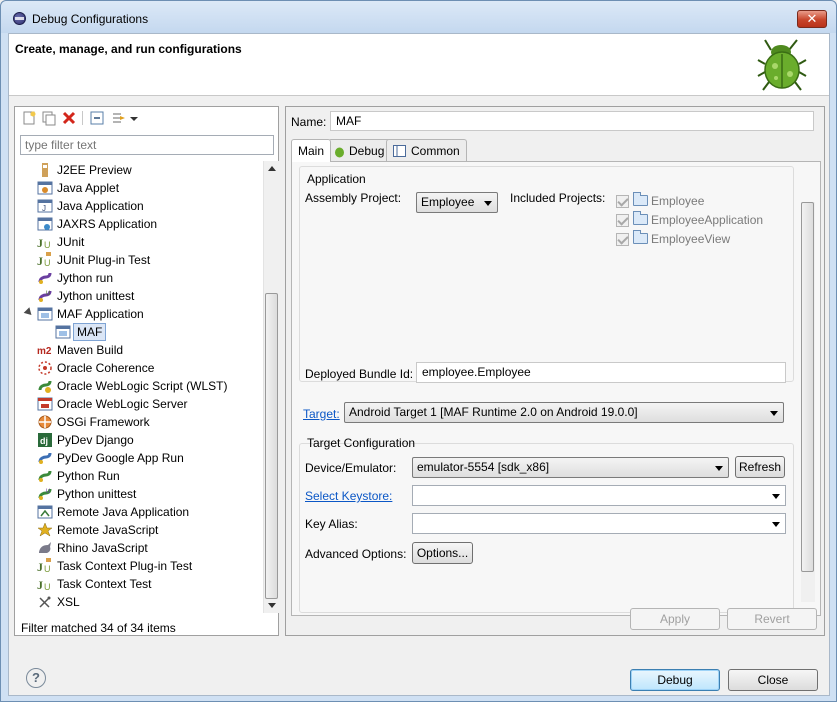  I want to click on tree-item-label: Remote Java Application, so click(123, 512).